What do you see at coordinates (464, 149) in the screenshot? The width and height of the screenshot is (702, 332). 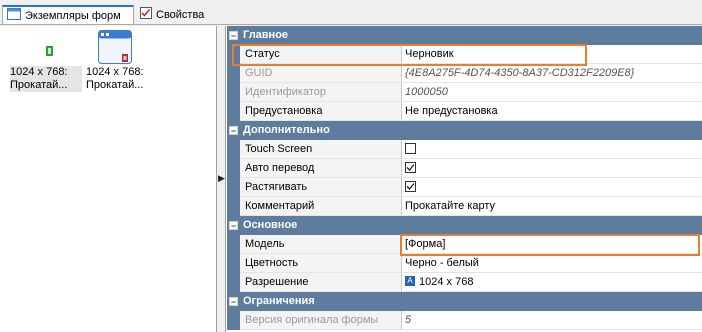 I see `prop-touch-screen: Touch Screen` at bounding box center [464, 149].